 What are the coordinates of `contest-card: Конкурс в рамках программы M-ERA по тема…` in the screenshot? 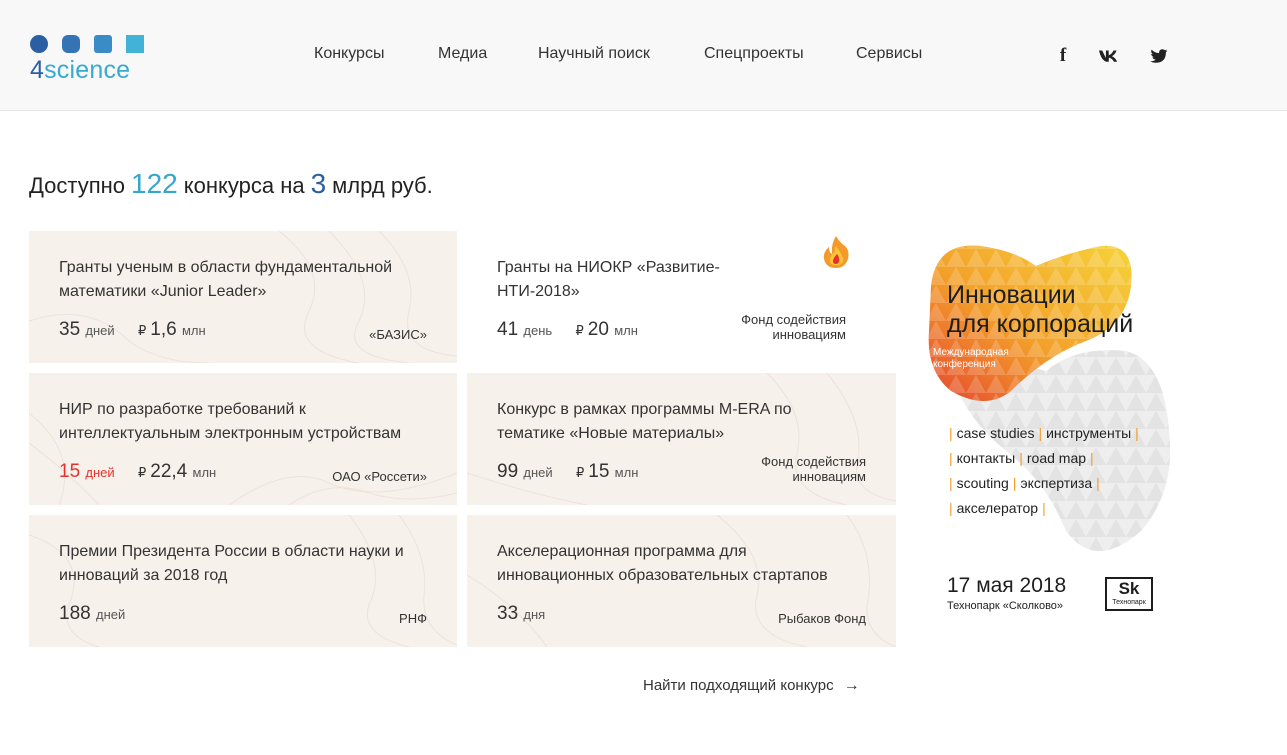 It's located at (681, 439).